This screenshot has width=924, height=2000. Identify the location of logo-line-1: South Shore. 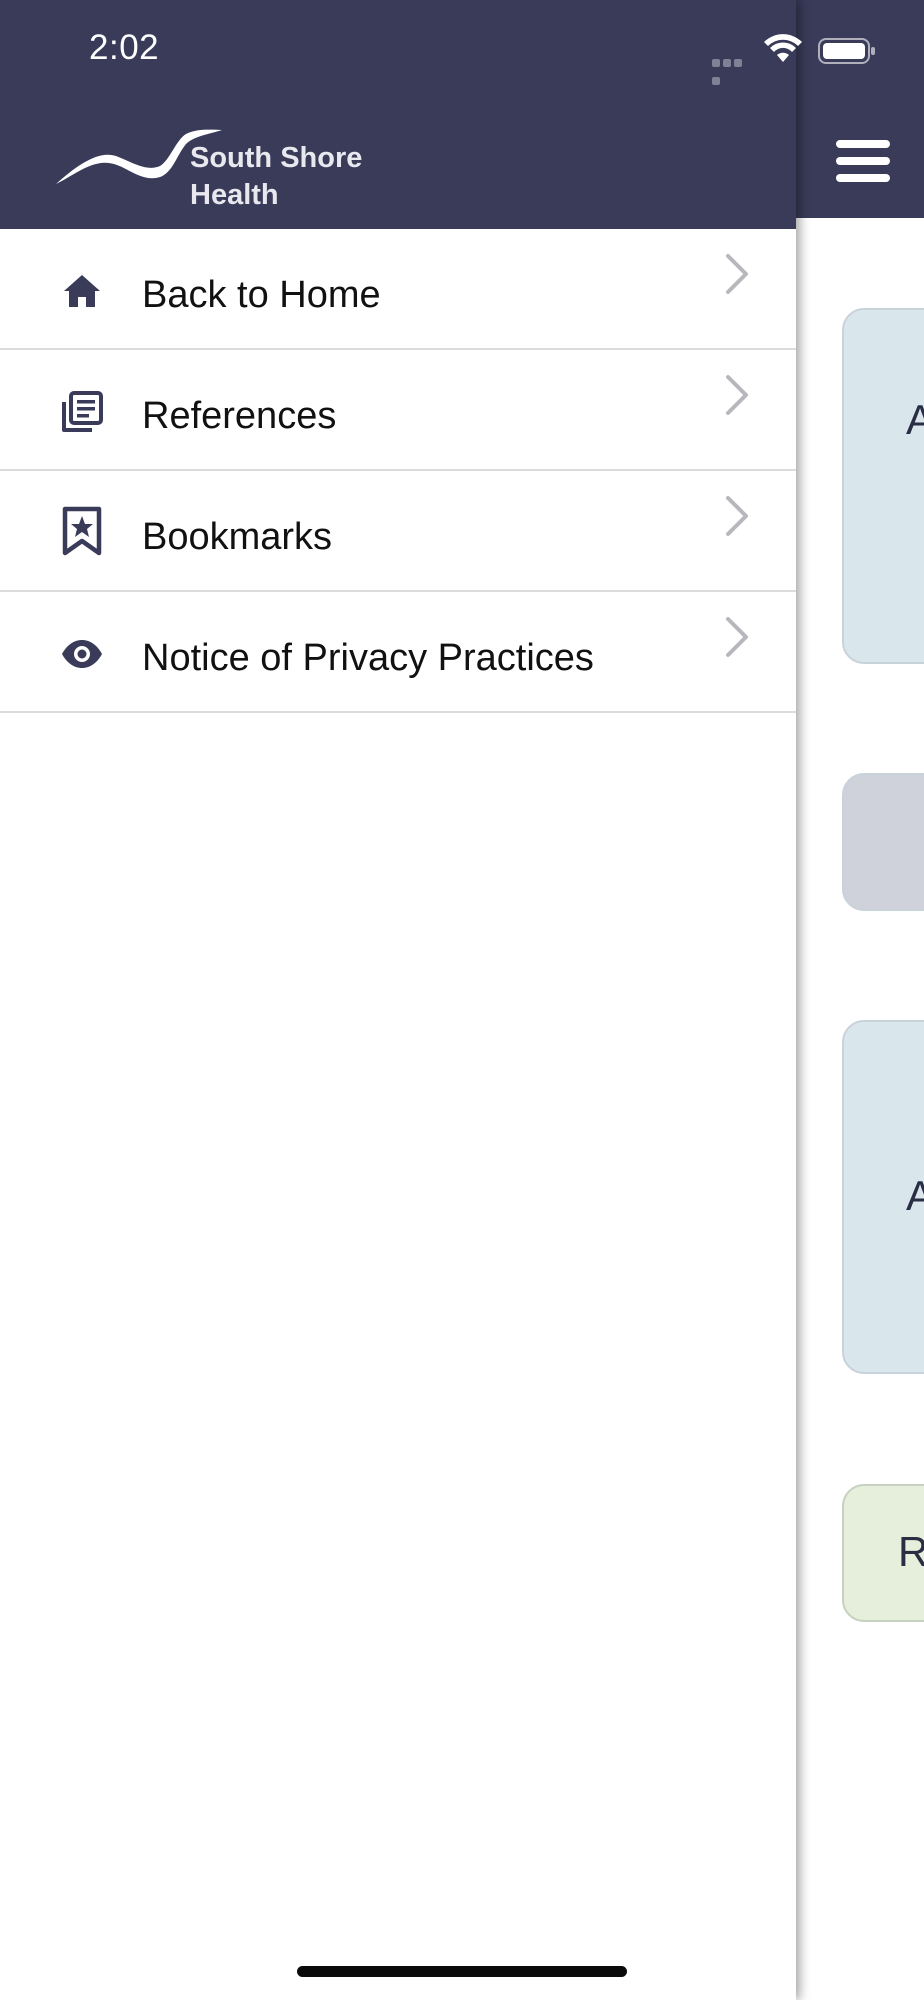
(276, 158).